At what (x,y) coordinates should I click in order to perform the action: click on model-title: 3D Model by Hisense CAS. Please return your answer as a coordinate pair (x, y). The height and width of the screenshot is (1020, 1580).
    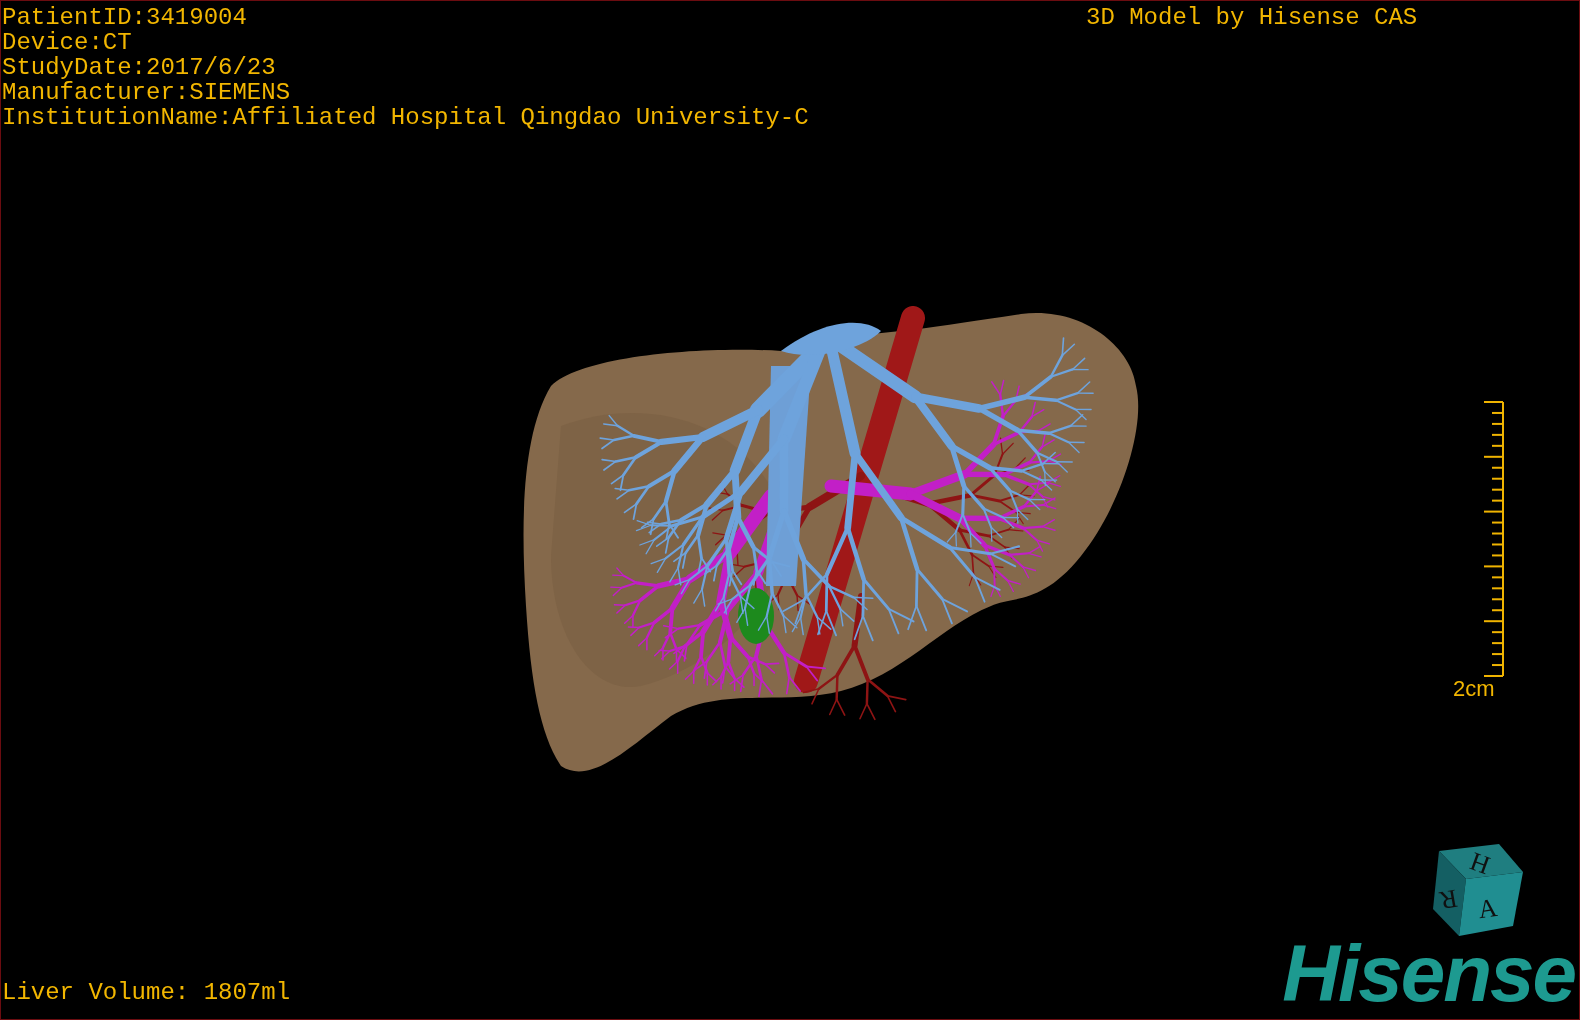
    Looking at the image, I should click on (1252, 17).